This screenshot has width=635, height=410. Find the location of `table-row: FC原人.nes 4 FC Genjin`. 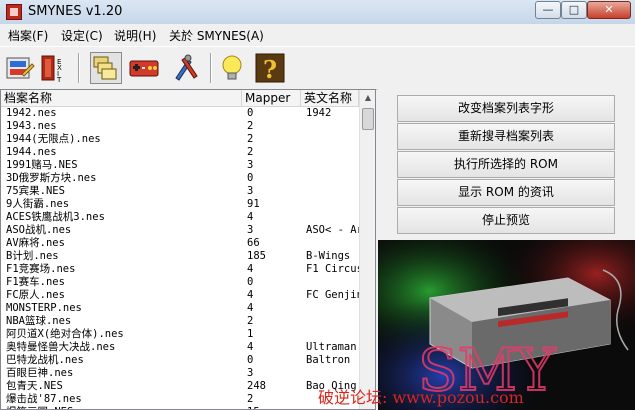

table-row: FC原人.nes 4 FC Genjin is located at coordinates (181, 295).